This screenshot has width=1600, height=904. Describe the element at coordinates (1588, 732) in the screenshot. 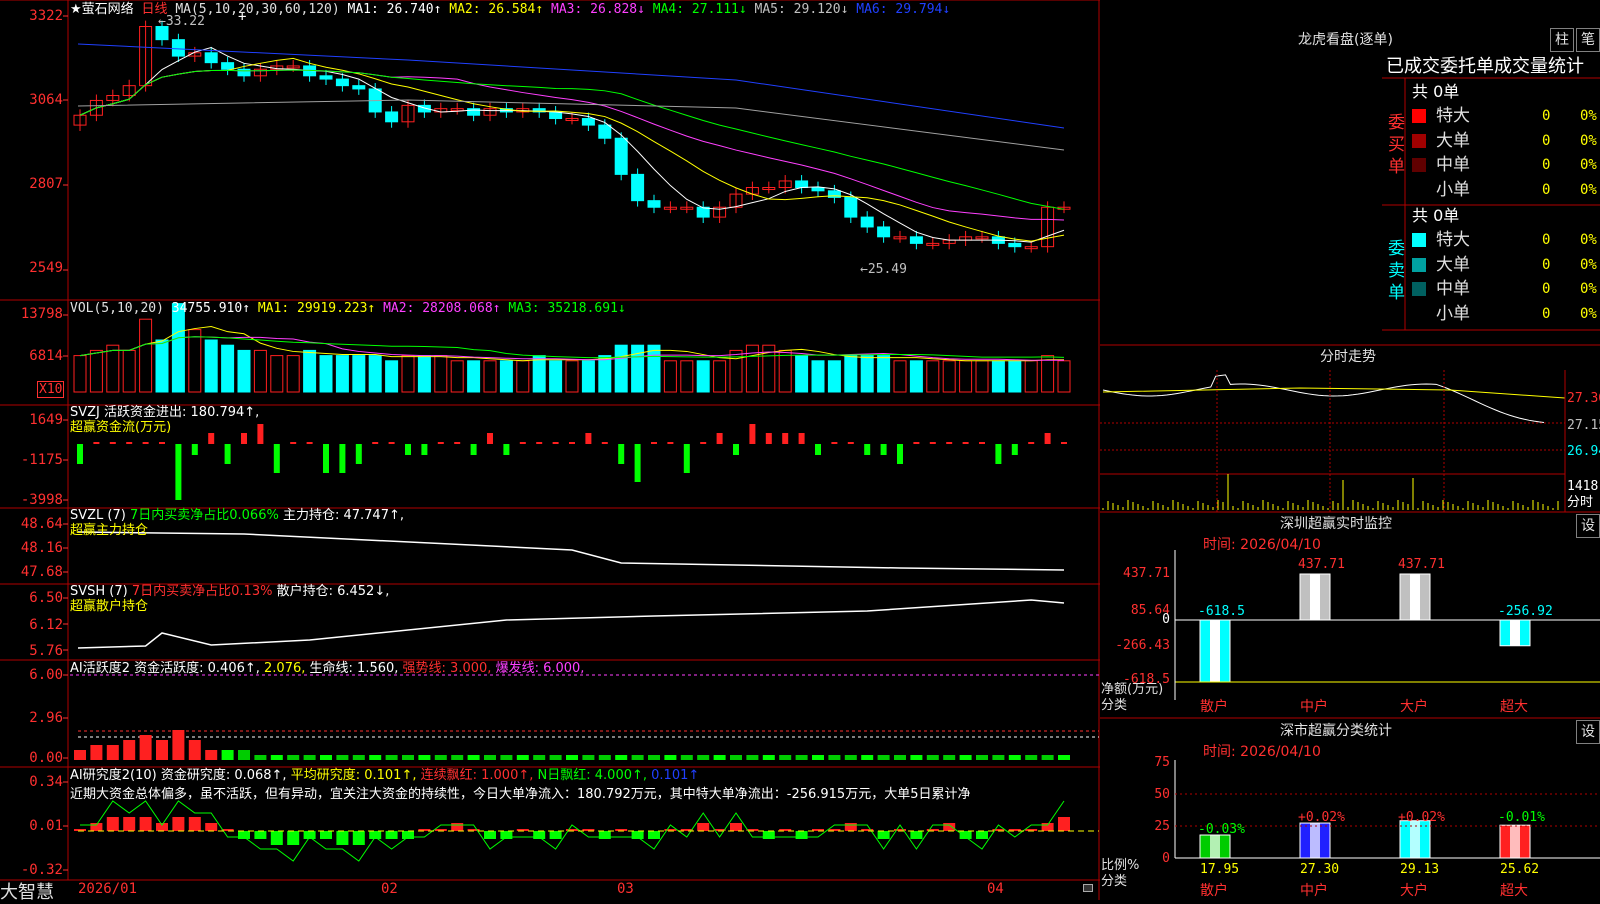

I see `cls-settings-button: 设` at that location.